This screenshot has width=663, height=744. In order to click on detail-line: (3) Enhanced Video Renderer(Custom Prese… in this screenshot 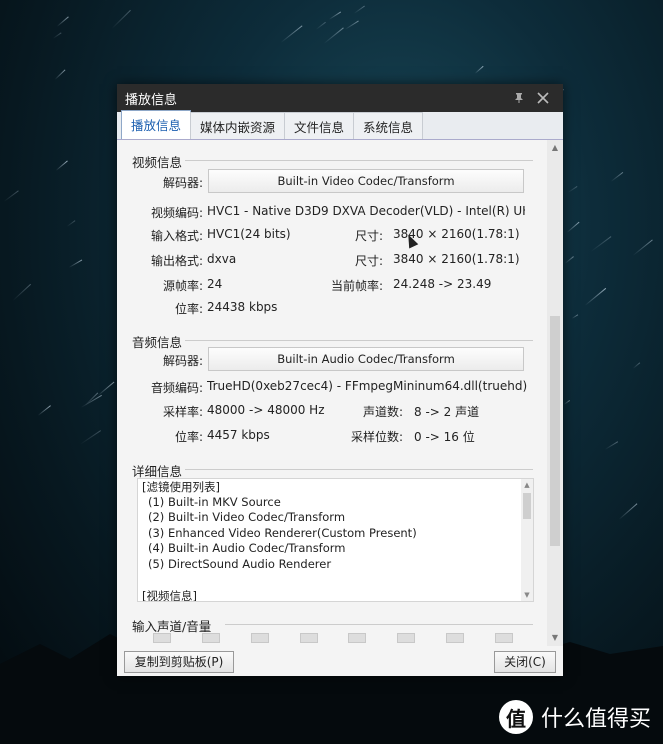, I will do `click(282, 532)`.